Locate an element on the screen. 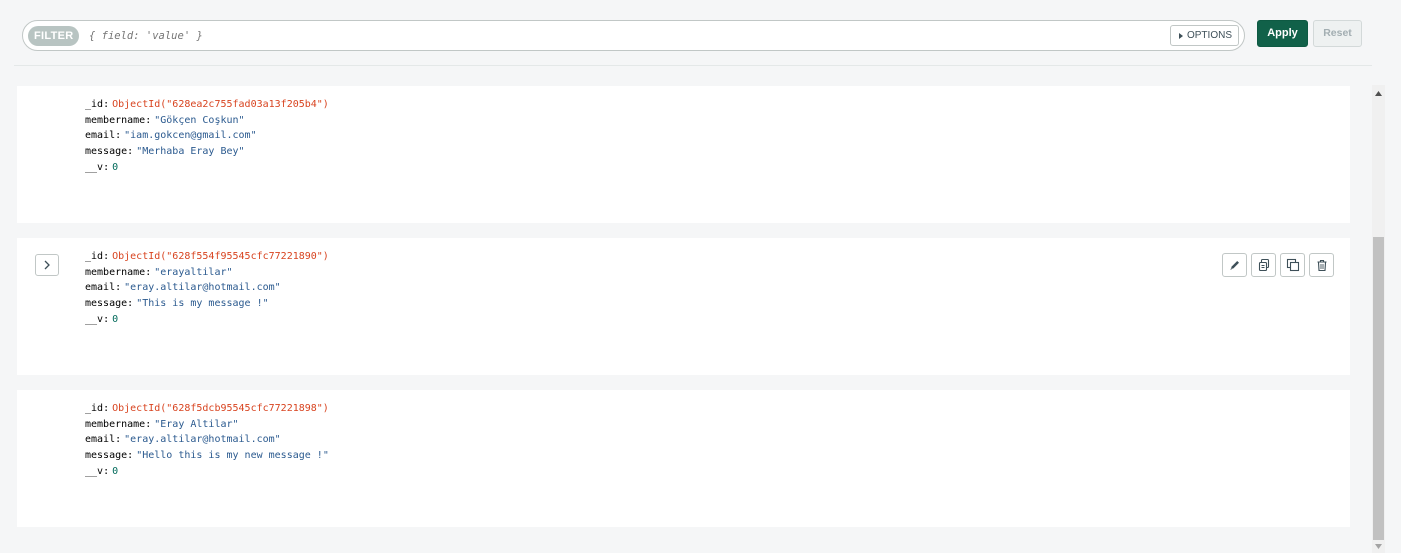 The height and width of the screenshot is (553, 1401). field-message: message: "This is my message !" is located at coordinates (177, 304).